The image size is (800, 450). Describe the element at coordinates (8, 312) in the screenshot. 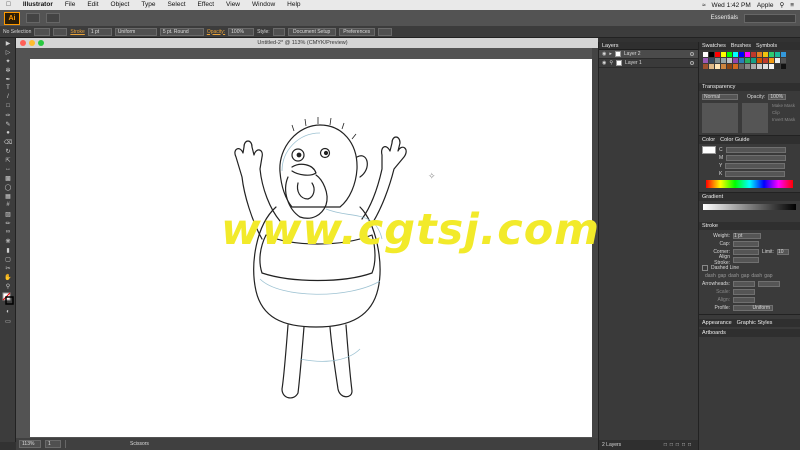

I see `drawing-modes-icon: ◐` at that location.